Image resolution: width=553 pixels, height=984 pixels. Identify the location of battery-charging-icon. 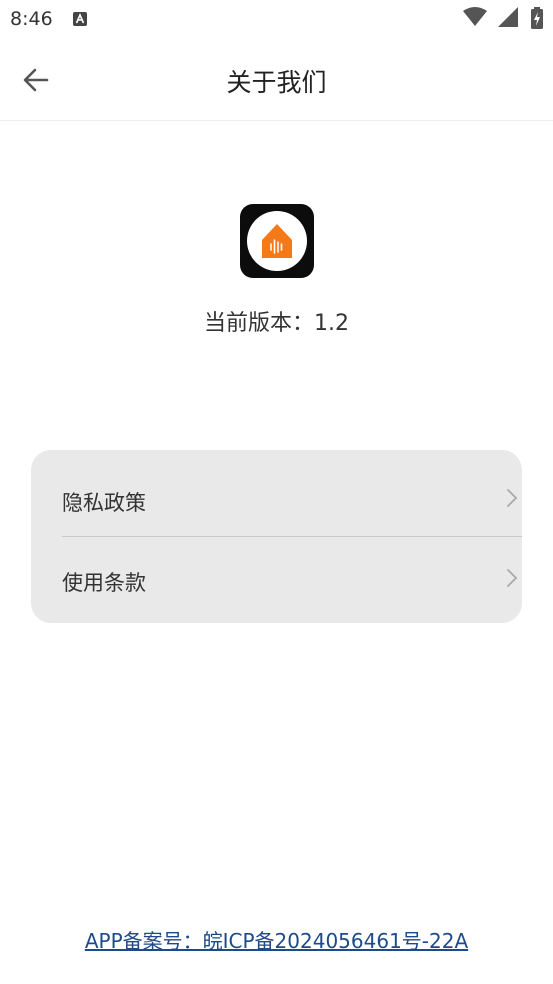
(537, 18).